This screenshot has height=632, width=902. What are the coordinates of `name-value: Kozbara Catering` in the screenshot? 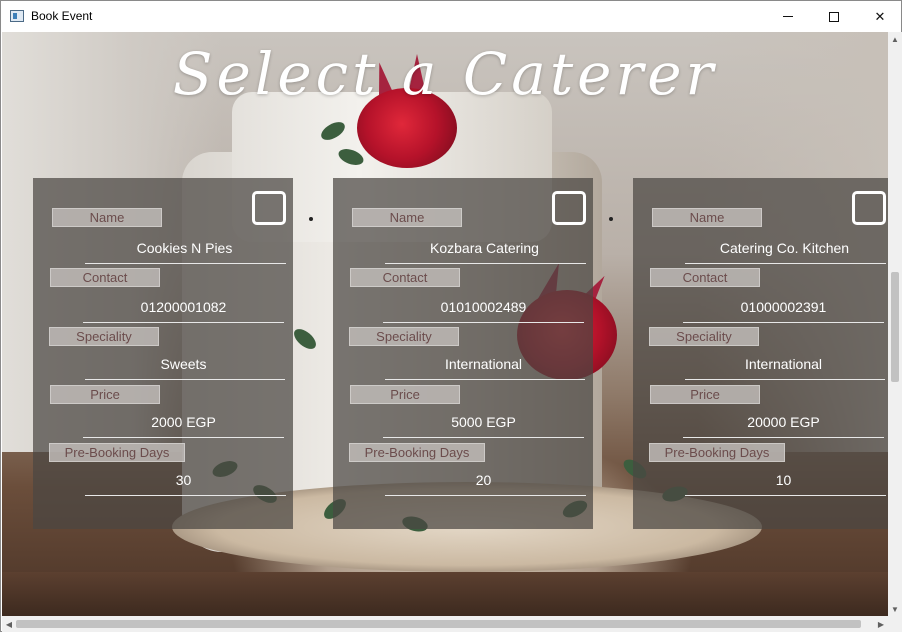 It's located at (484, 248).